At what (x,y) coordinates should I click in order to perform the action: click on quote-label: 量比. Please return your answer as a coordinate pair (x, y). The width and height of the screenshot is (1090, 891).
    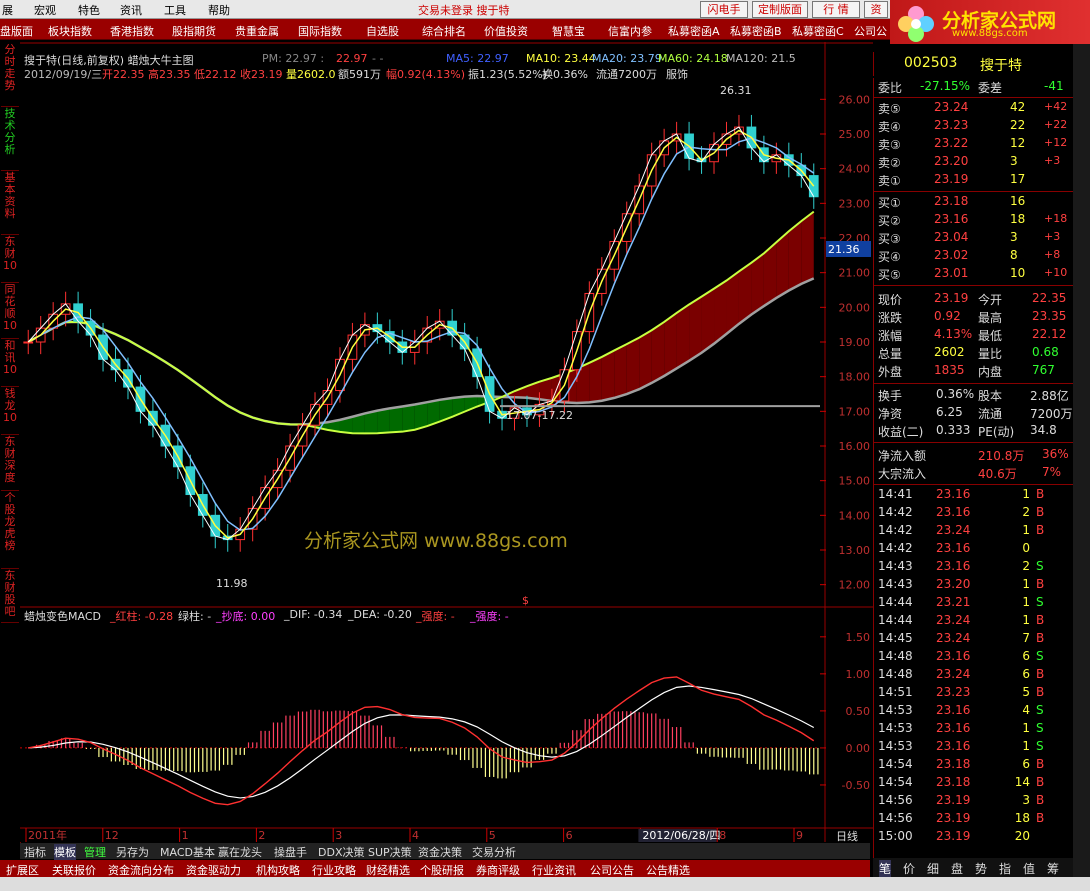
    Looking at the image, I should click on (990, 354).